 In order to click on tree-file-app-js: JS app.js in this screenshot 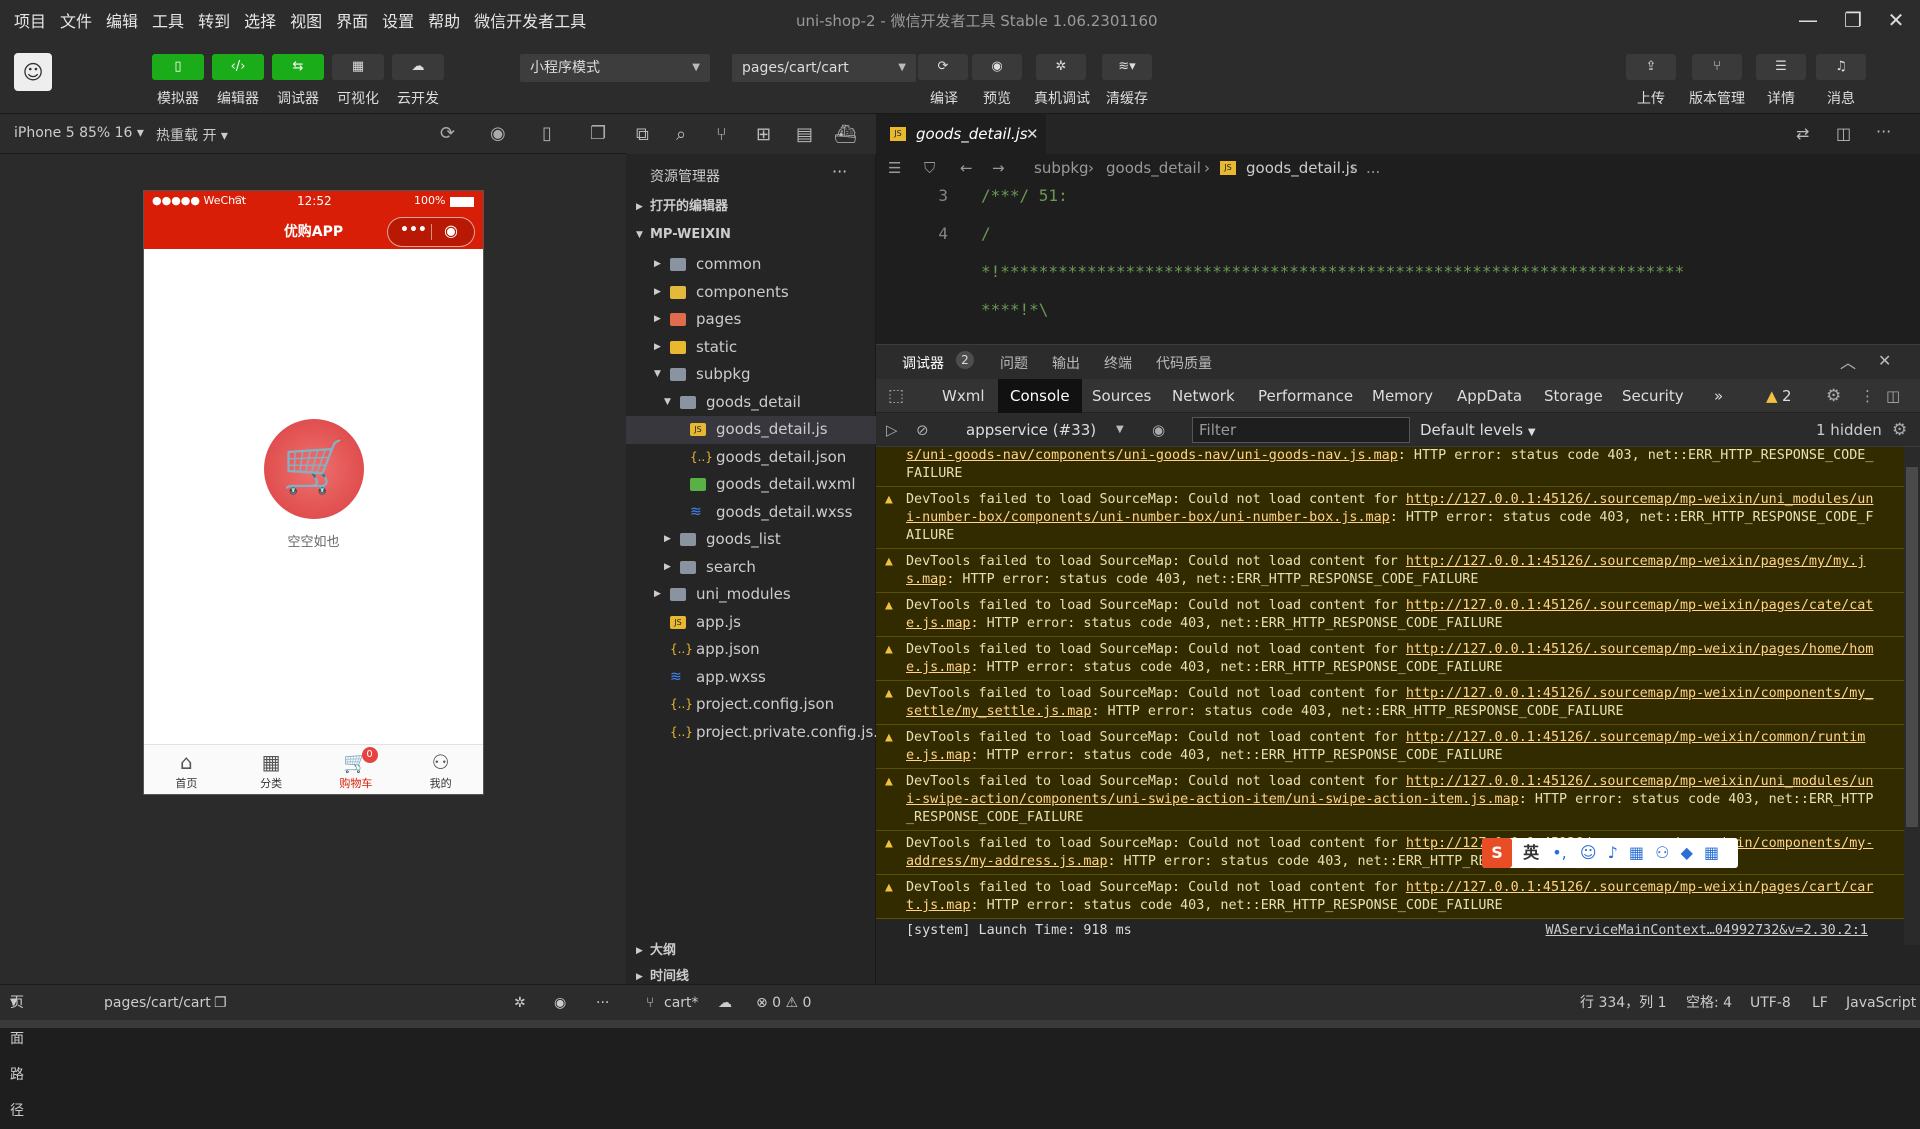, I will do `click(751, 623)`.